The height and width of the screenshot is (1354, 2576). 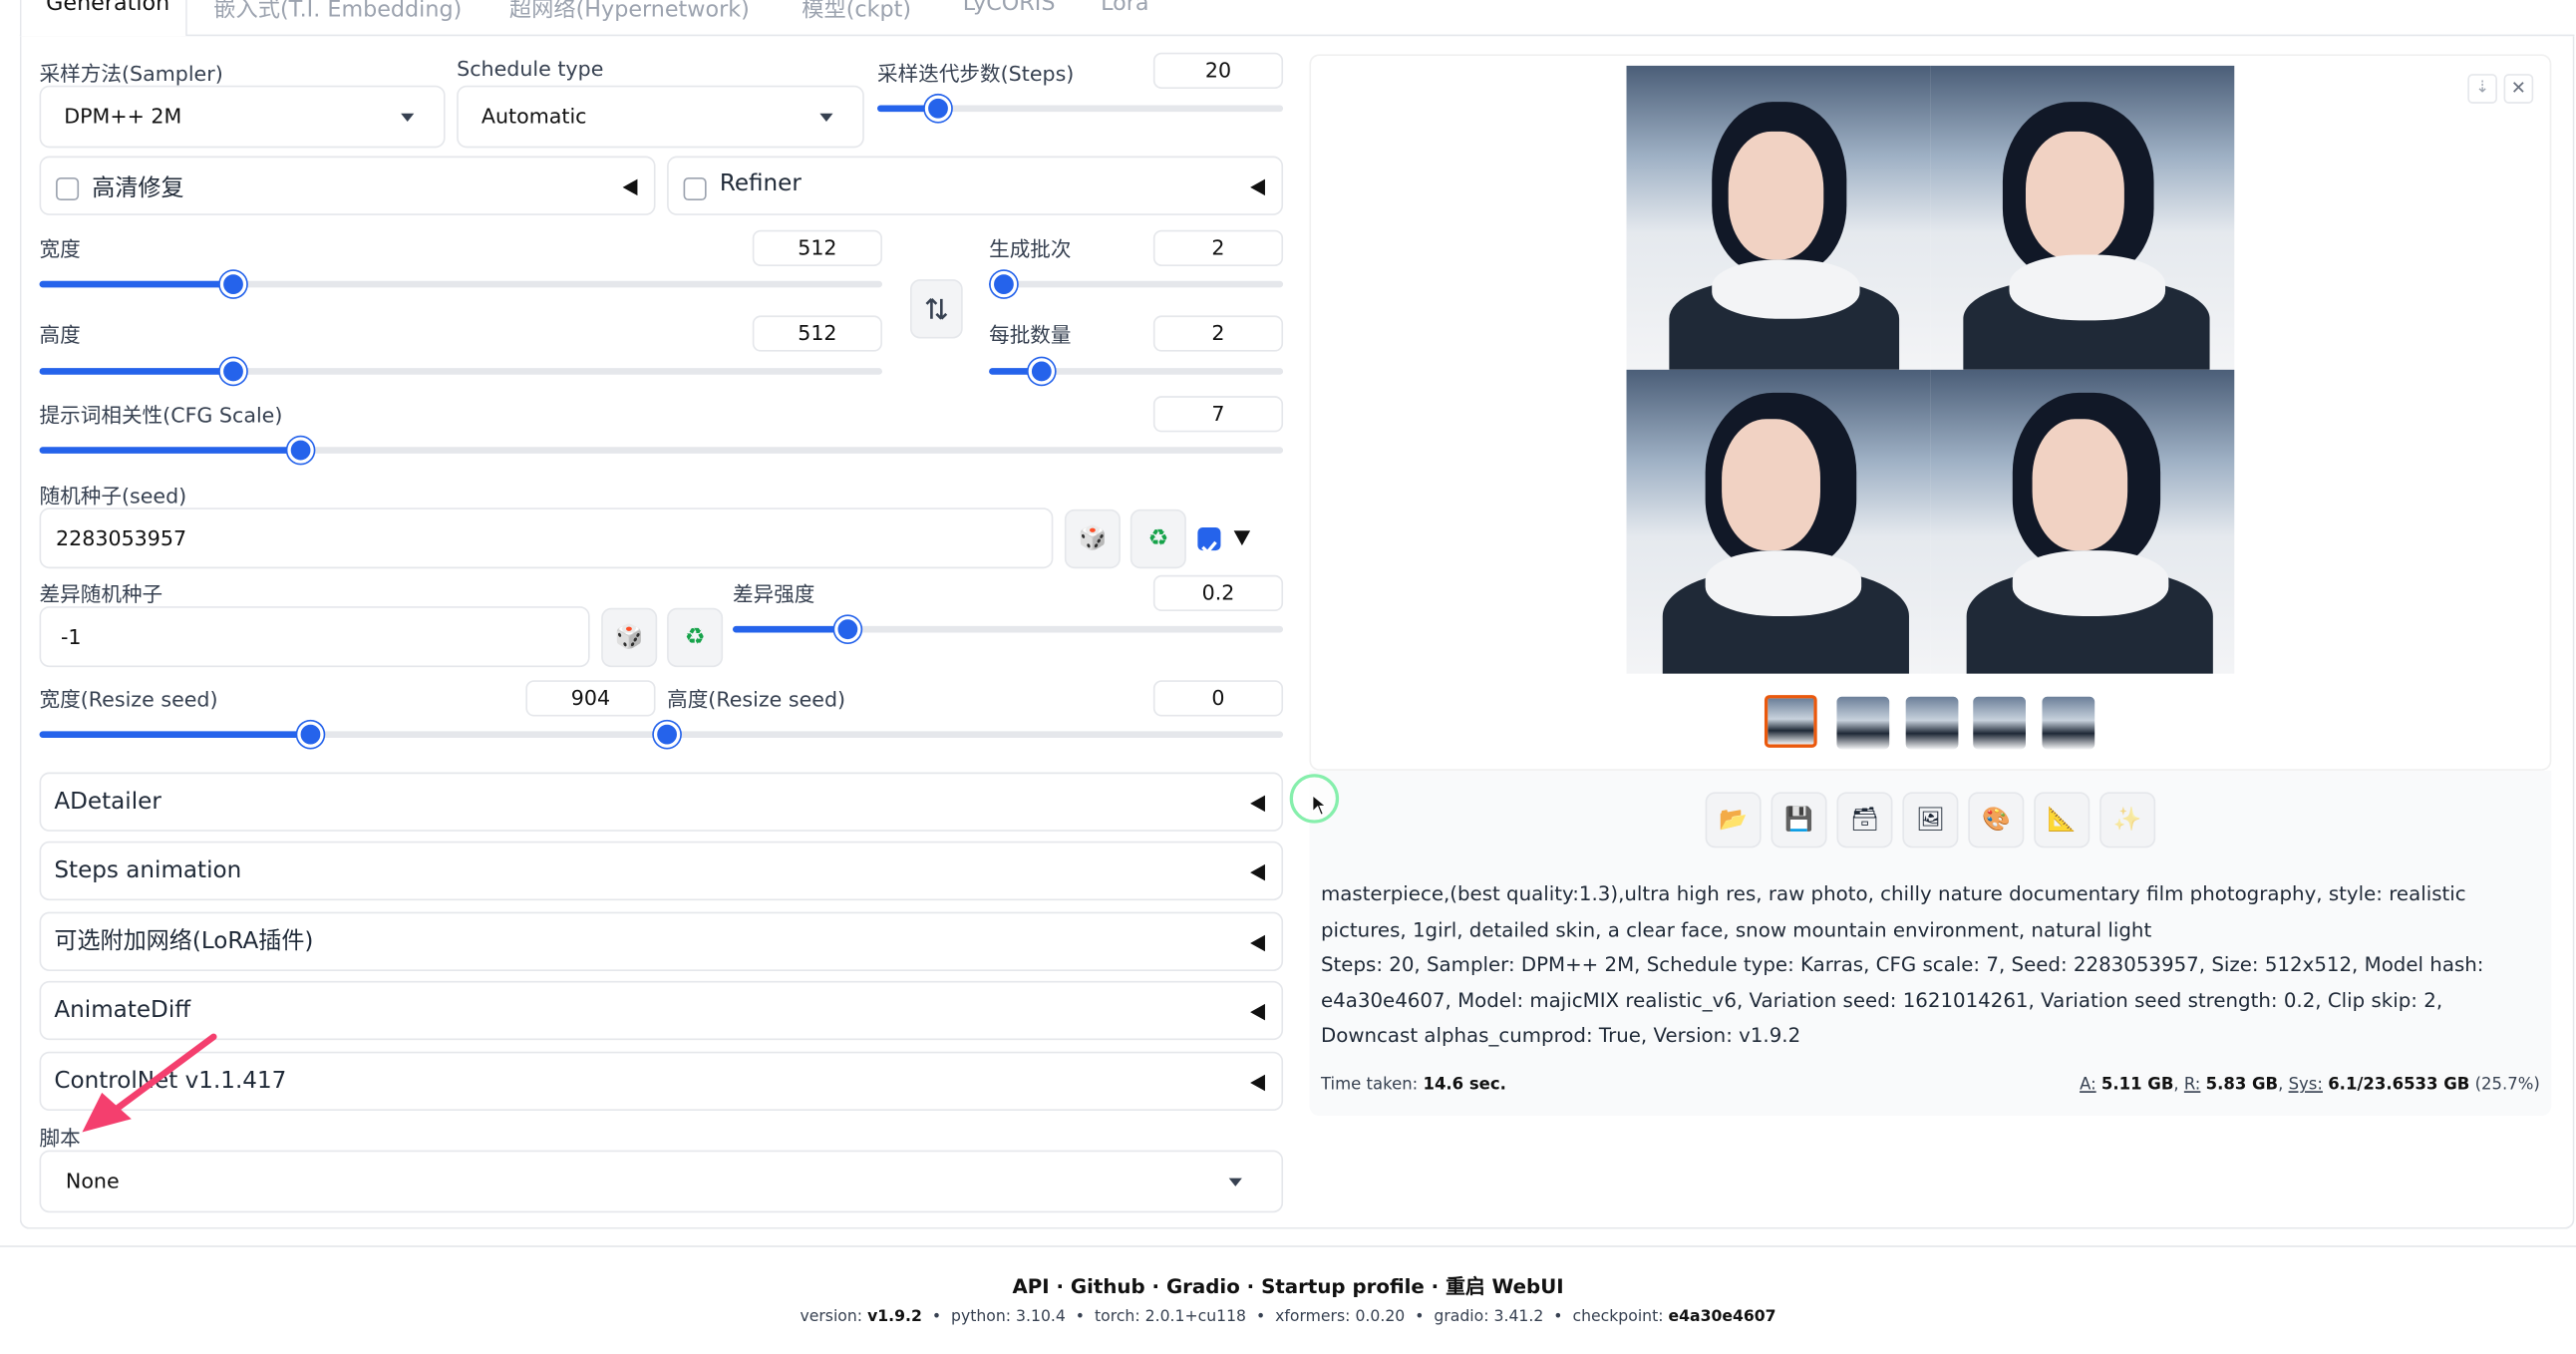 What do you see at coordinates (1320, 805) in the screenshot?
I see `mouse-cursor-icon` at bounding box center [1320, 805].